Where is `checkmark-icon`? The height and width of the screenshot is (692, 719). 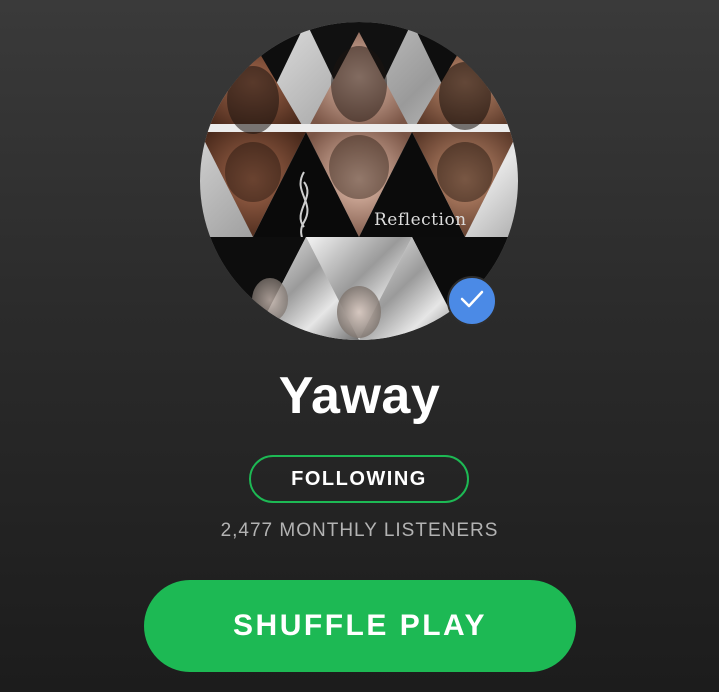 checkmark-icon is located at coordinates (472, 301).